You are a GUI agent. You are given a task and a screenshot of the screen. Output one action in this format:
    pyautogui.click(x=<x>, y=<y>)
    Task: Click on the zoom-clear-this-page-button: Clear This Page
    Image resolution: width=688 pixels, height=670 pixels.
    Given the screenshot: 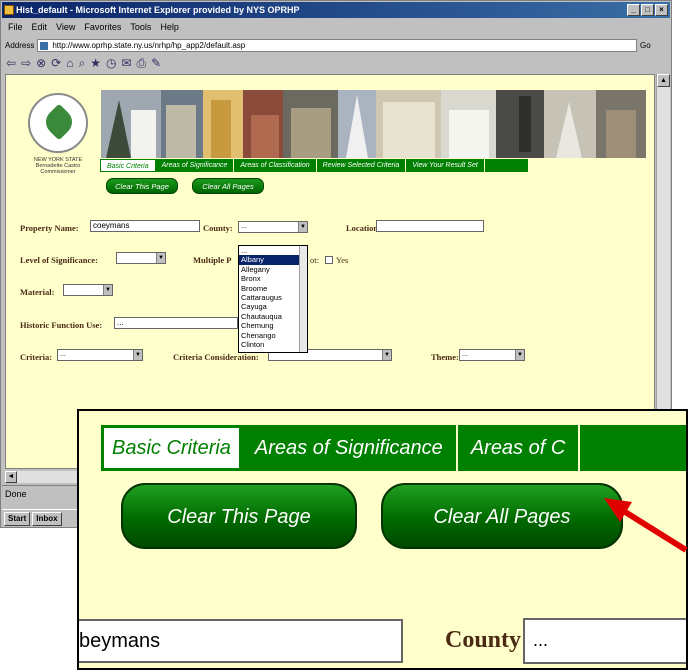 What is the action you would take?
    pyautogui.click(x=239, y=516)
    